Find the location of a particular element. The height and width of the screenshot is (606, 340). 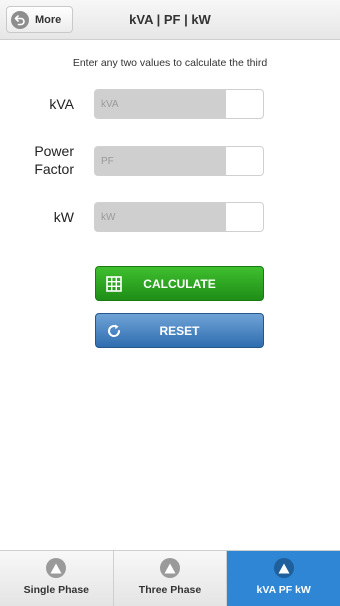

power-factor-label-line2: Factor is located at coordinates (54, 169).